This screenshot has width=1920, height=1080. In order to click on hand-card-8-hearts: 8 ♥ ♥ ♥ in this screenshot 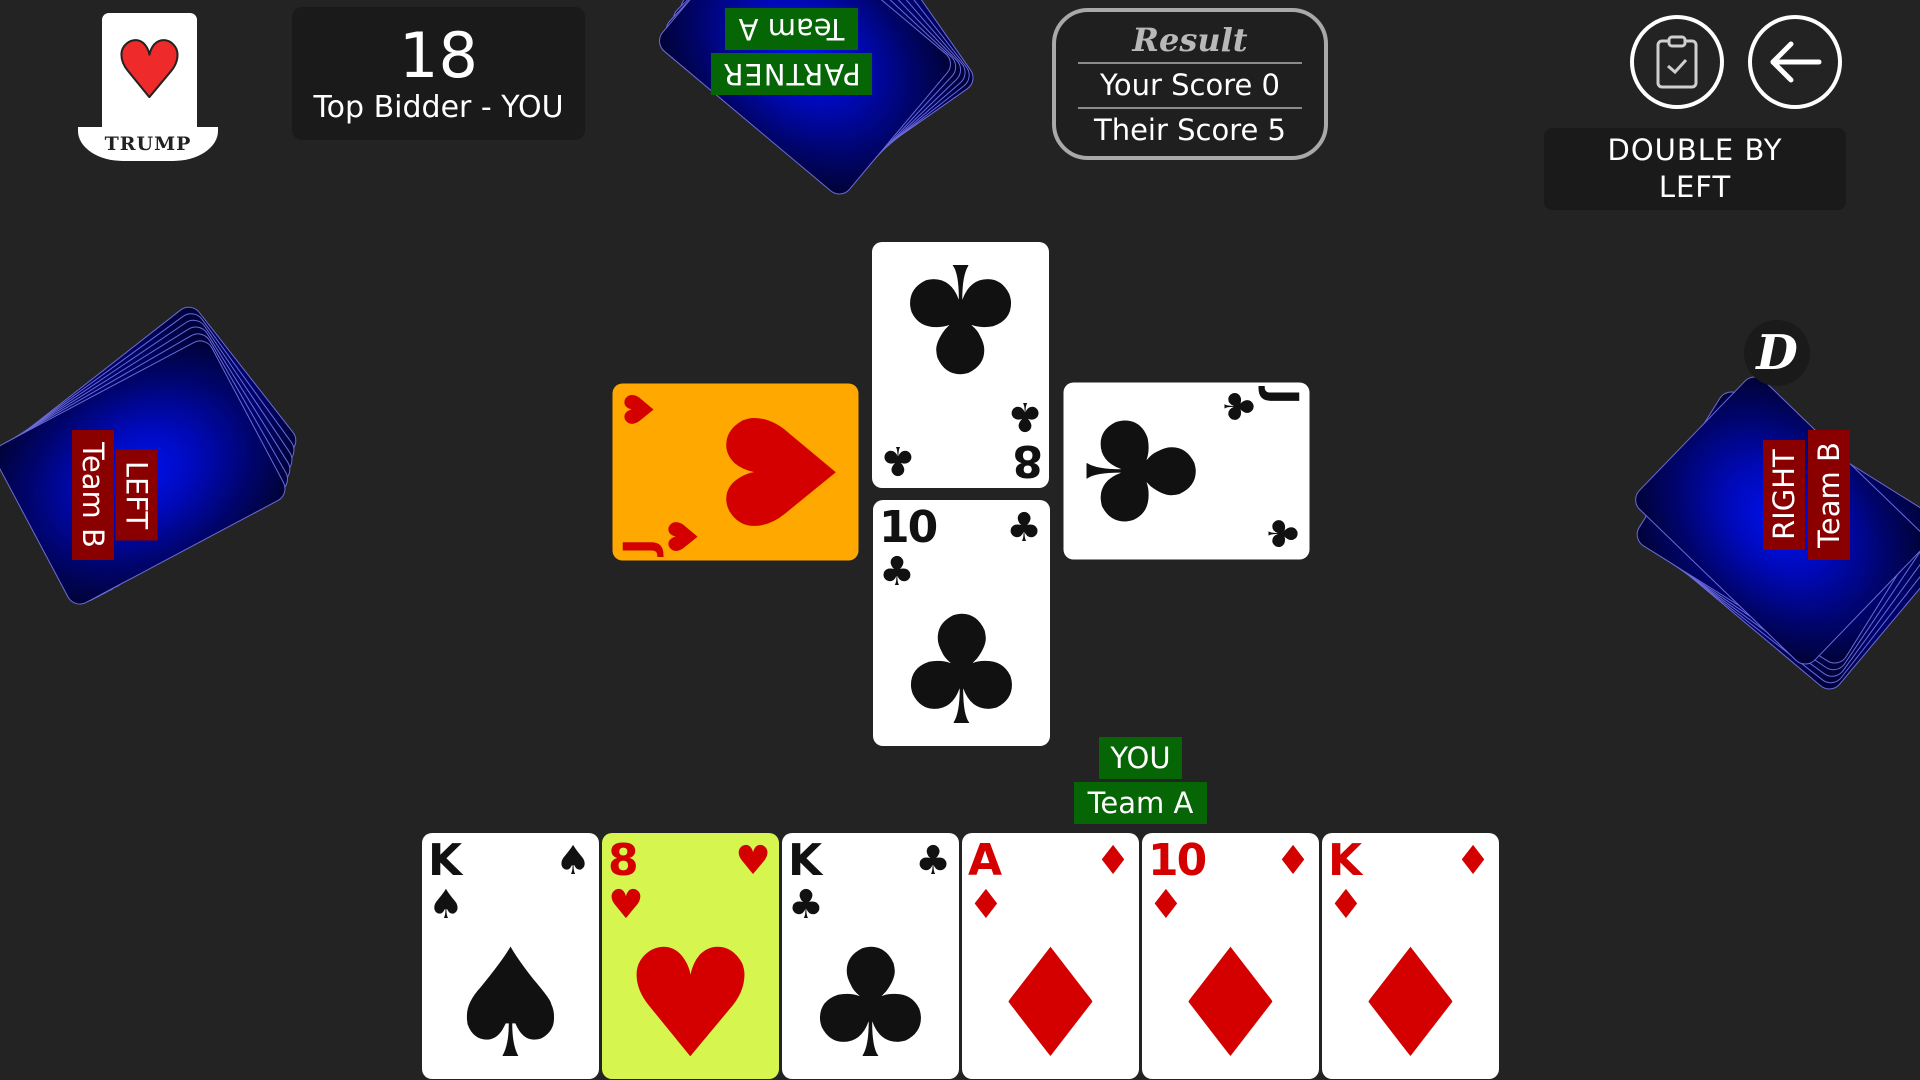, I will do `click(690, 956)`.